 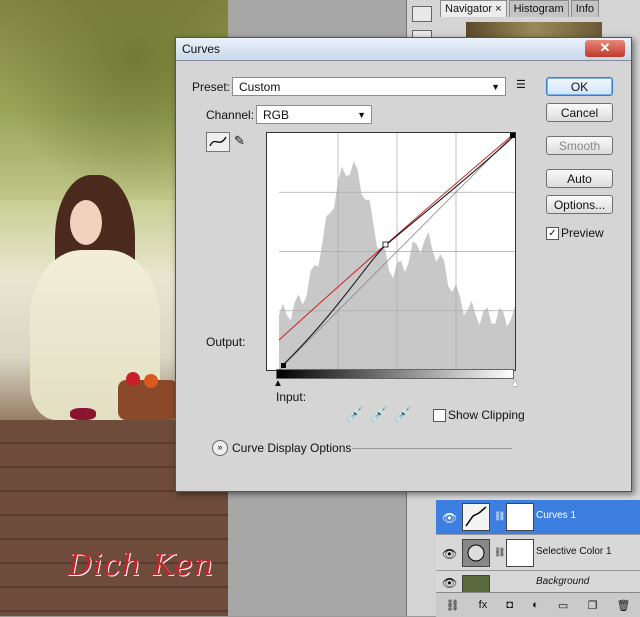 What do you see at coordinates (579, 112) in the screenshot?
I see `cancel-button: Cancel` at bounding box center [579, 112].